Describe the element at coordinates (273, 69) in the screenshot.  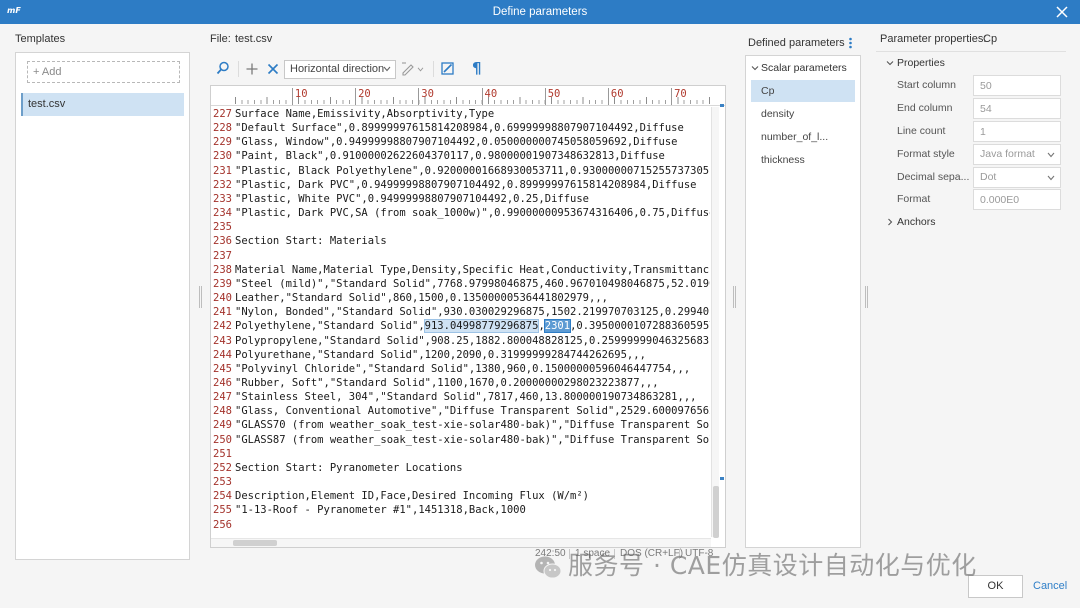
I see `remove-icon` at that location.